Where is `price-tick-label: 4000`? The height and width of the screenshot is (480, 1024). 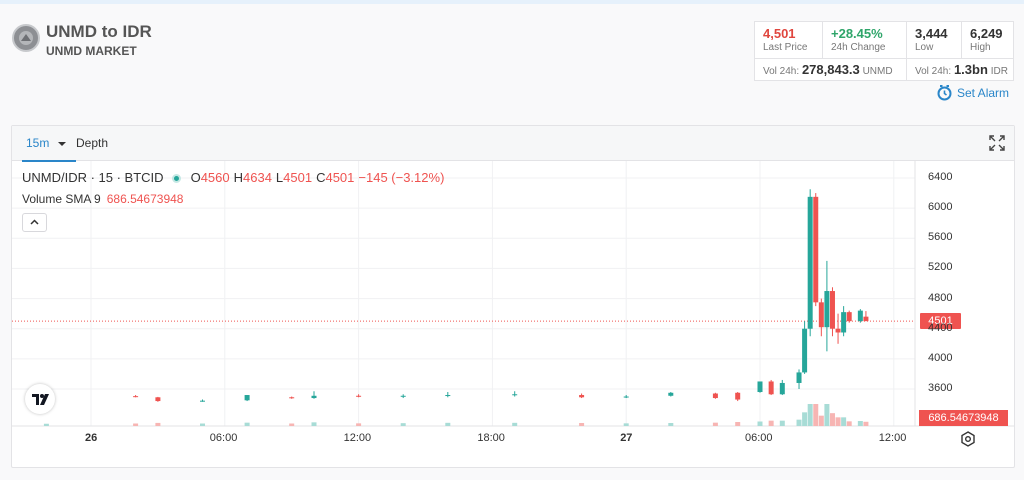
price-tick-label: 4000 is located at coordinates (940, 357).